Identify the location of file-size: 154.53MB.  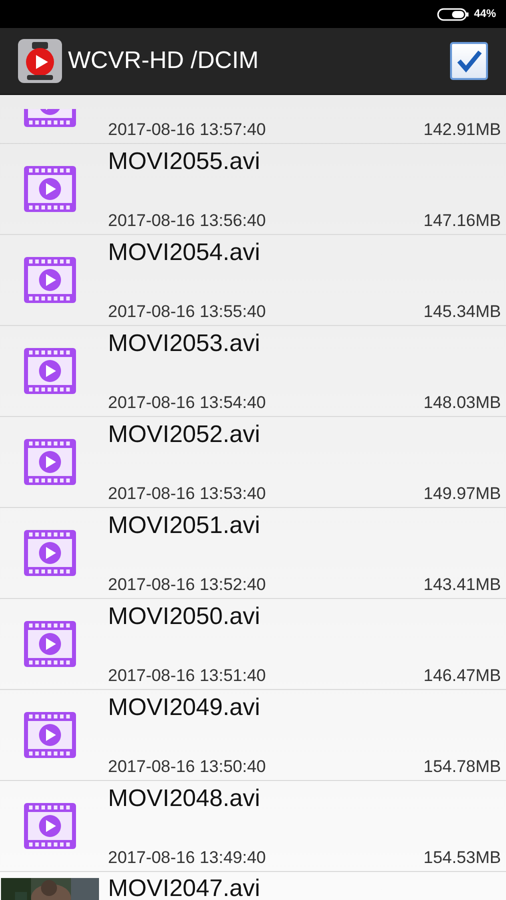
(462, 858).